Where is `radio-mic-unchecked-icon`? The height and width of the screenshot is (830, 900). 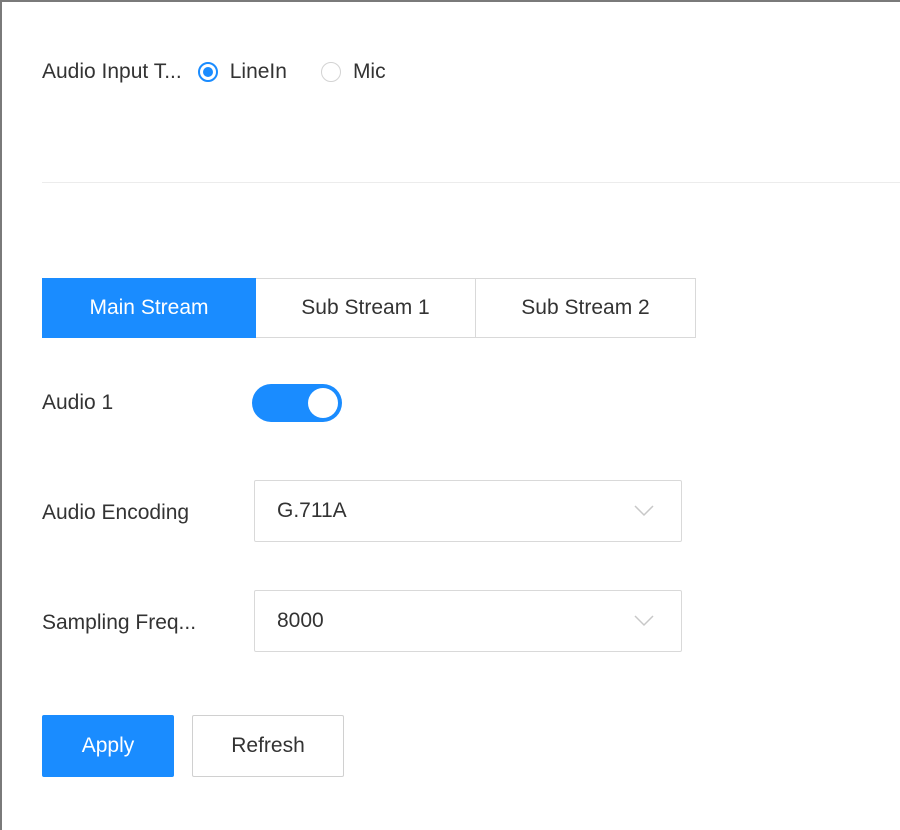 radio-mic-unchecked-icon is located at coordinates (330, 72).